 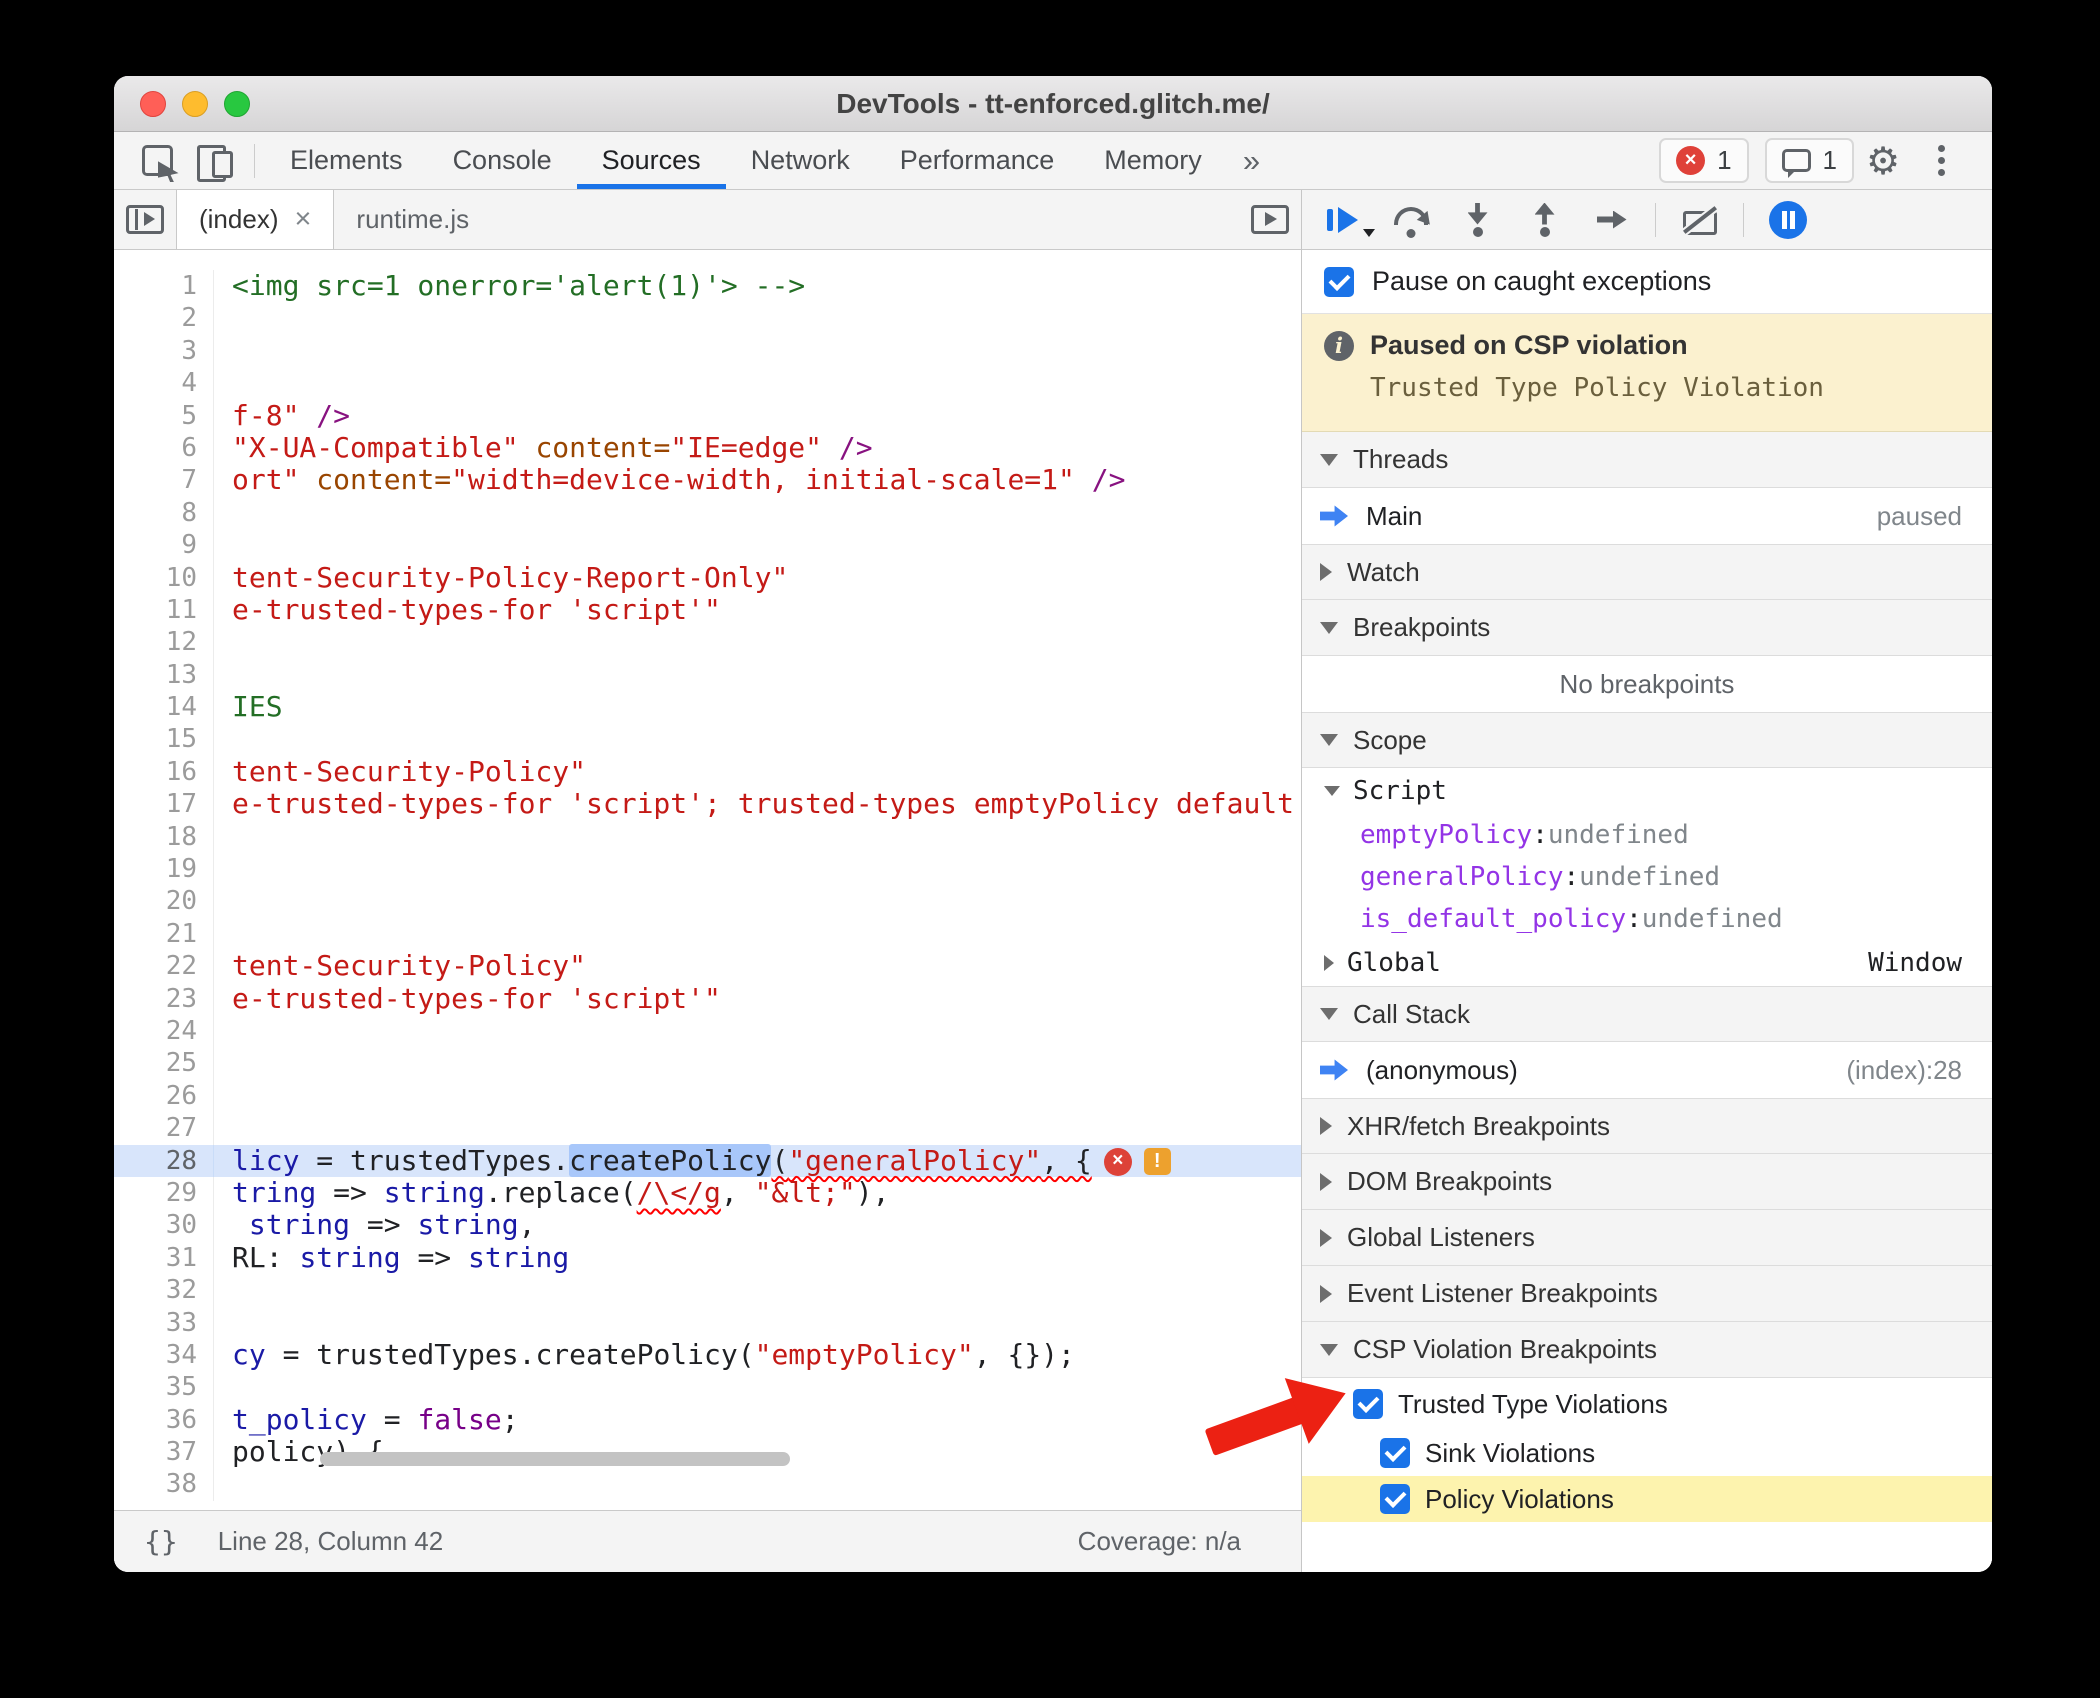 I want to click on code-line-5: 5 f-8" />, so click(x=707, y=415).